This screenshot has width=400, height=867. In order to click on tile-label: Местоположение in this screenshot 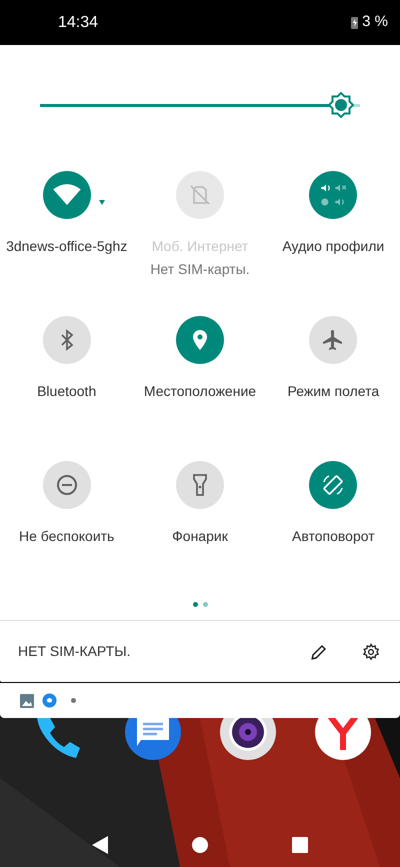, I will do `click(200, 391)`.